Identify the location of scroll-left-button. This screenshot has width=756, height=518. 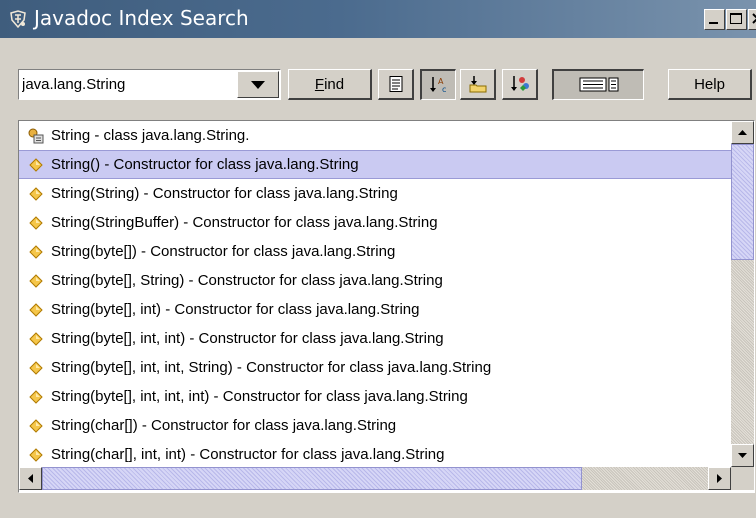
(30, 478).